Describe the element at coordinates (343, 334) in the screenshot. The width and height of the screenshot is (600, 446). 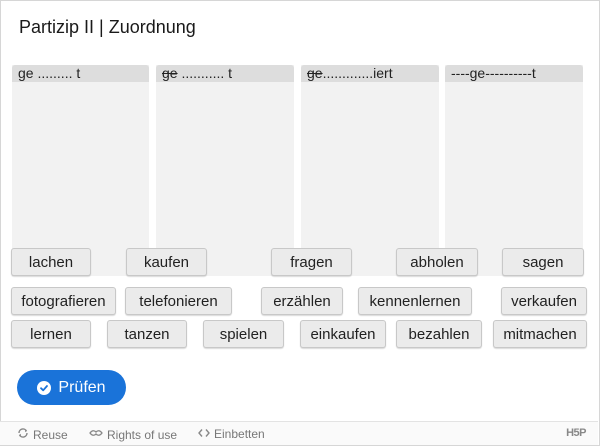
I see `word-einkaufen: einkaufen` at that location.